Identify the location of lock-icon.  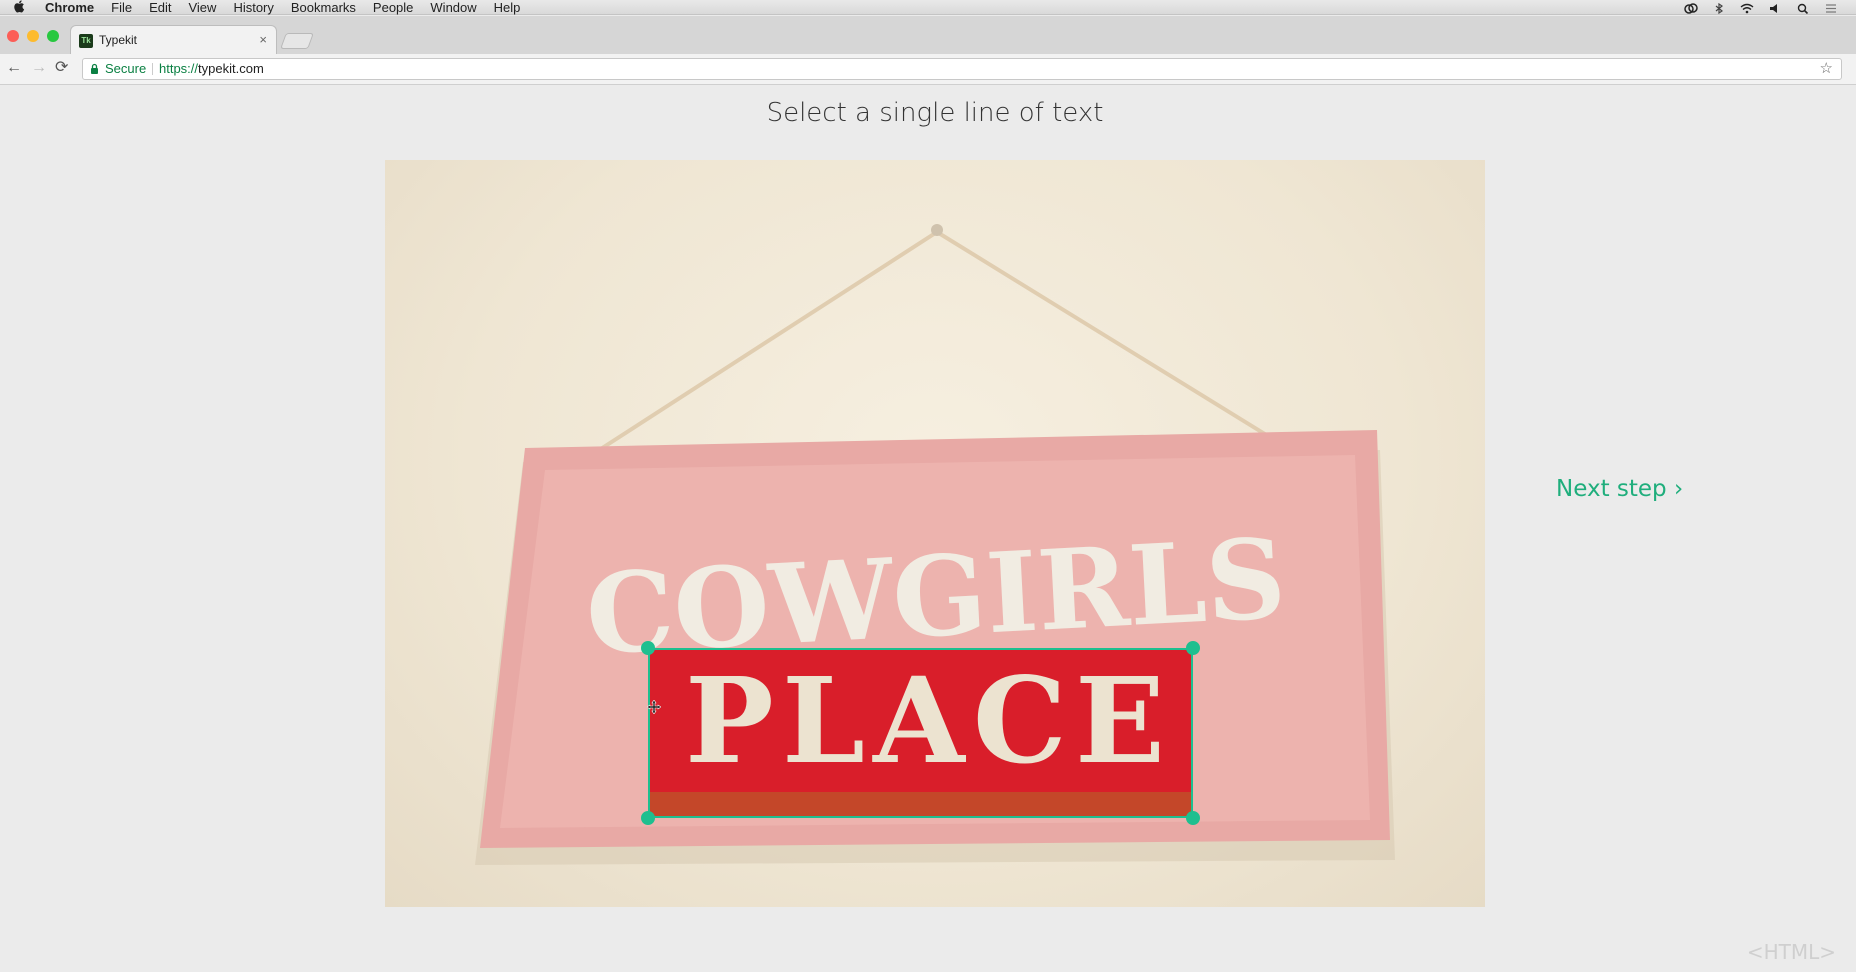
(94, 70).